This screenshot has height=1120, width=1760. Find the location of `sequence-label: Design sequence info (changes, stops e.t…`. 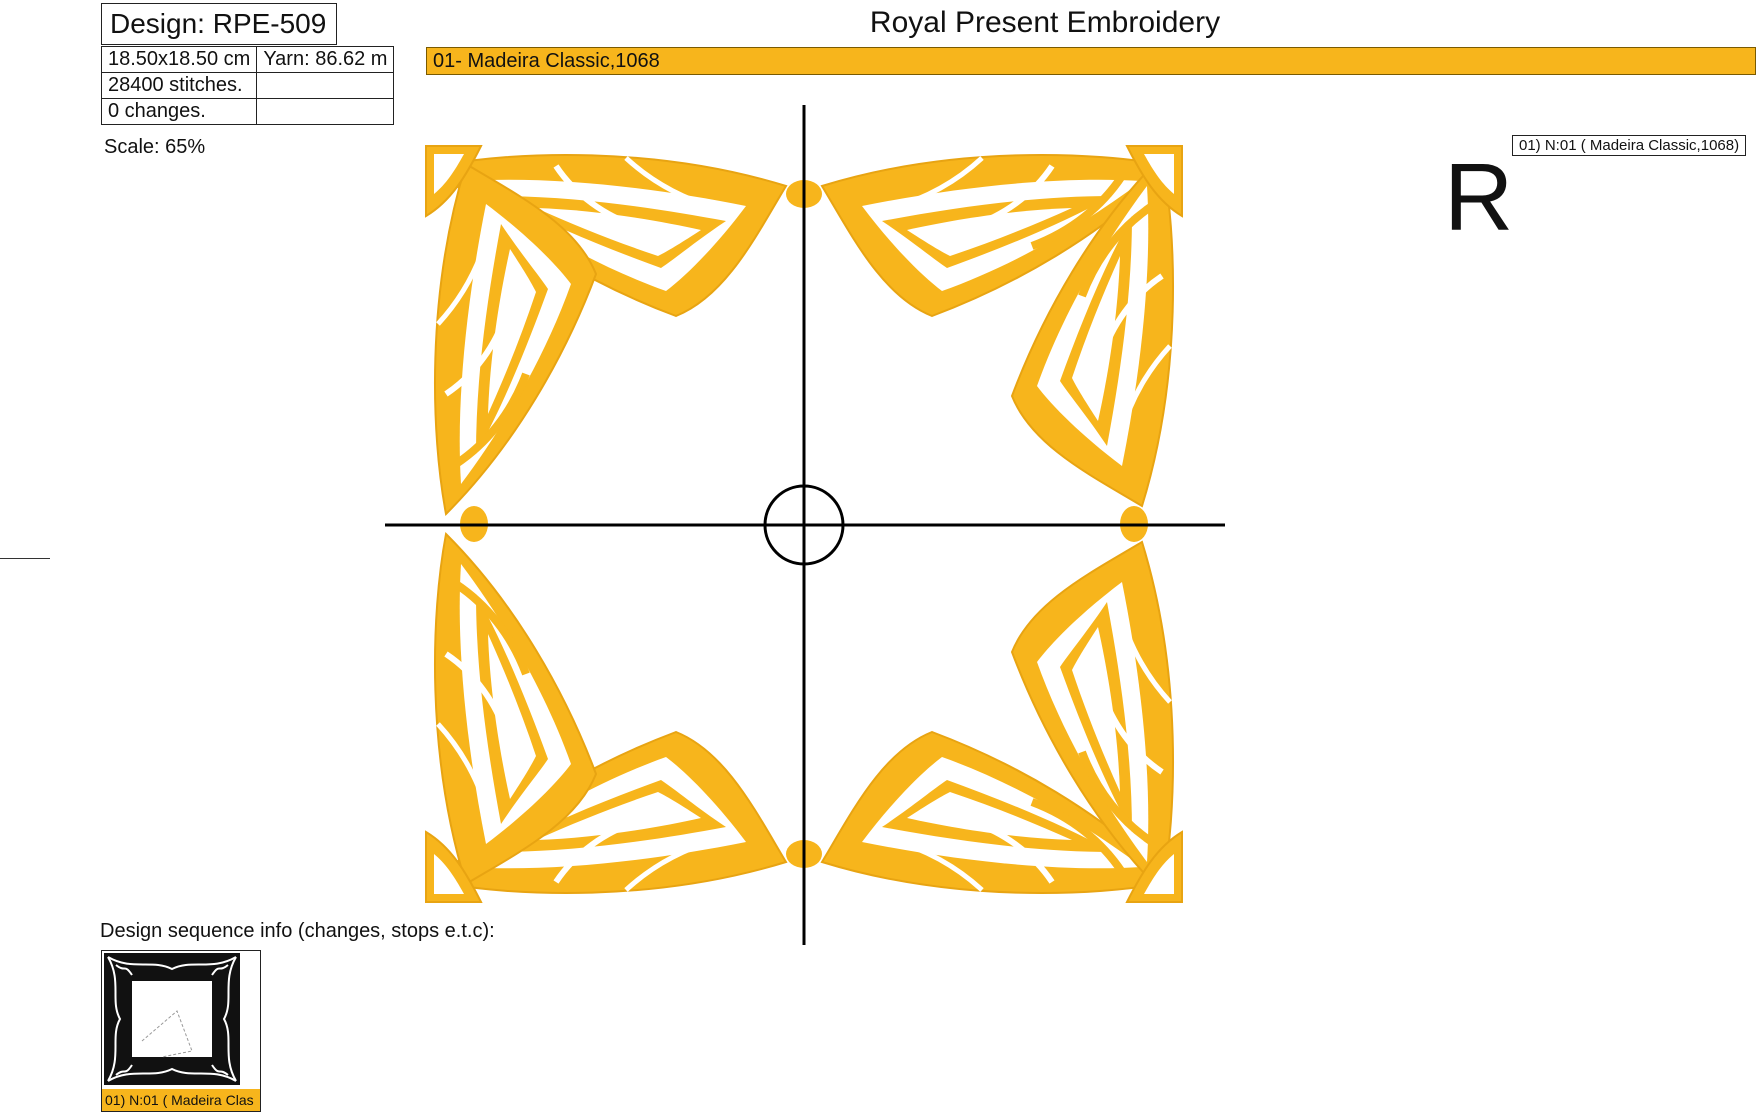

sequence-label: Design sequence info (changes, stops e.t… is located at coordinates (297, 931).